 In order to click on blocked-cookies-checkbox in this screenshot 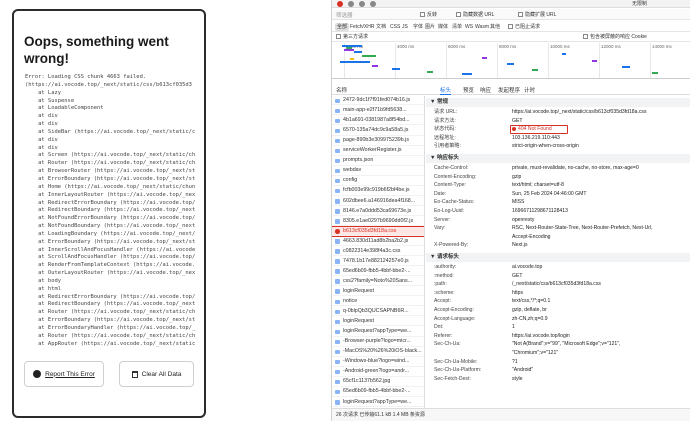, I will do `click(585, 36)`.